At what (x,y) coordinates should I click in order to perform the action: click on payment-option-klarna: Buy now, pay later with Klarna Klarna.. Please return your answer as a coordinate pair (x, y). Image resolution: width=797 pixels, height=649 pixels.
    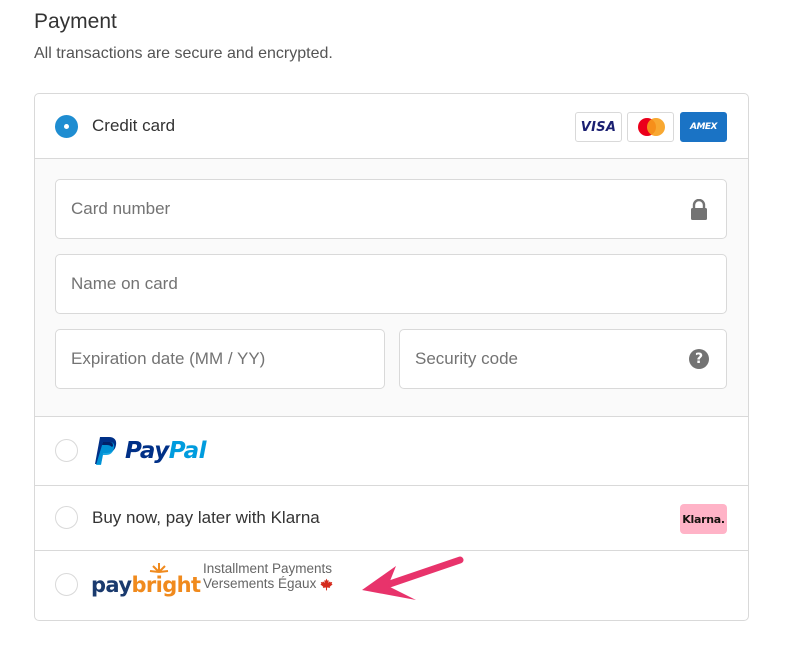
    Looking at the image, I should click on (391, 518).